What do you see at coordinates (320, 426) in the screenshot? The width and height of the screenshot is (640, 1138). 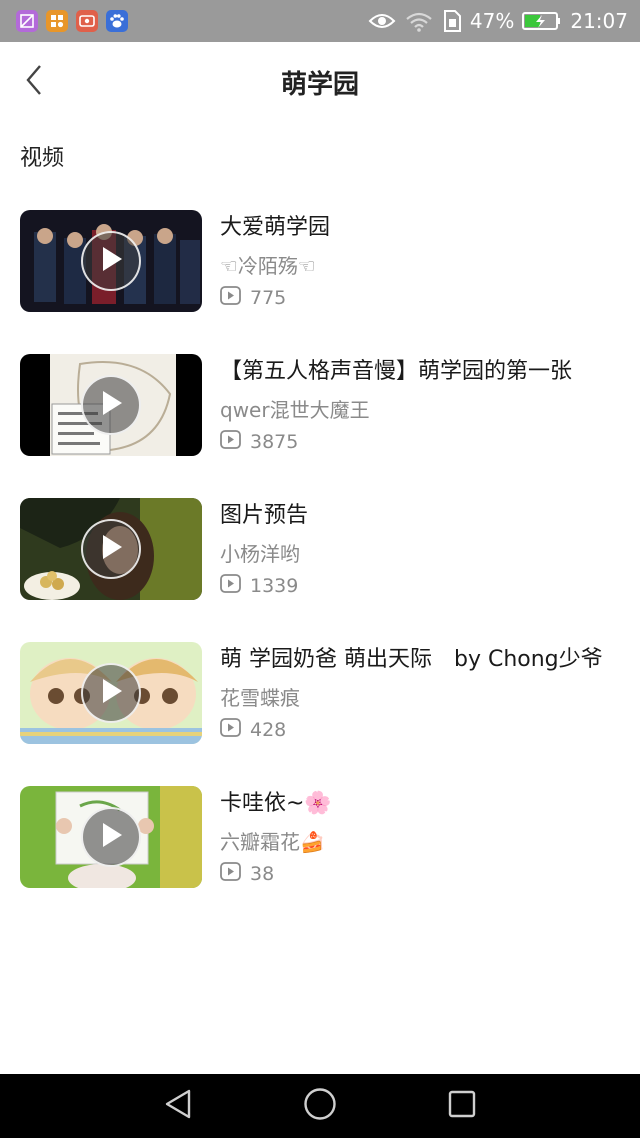 I see `video-item: 【第五人格声音慢】萌学园的第一张 qwer混世大魔王 3875` at bounding box center [320, 426].